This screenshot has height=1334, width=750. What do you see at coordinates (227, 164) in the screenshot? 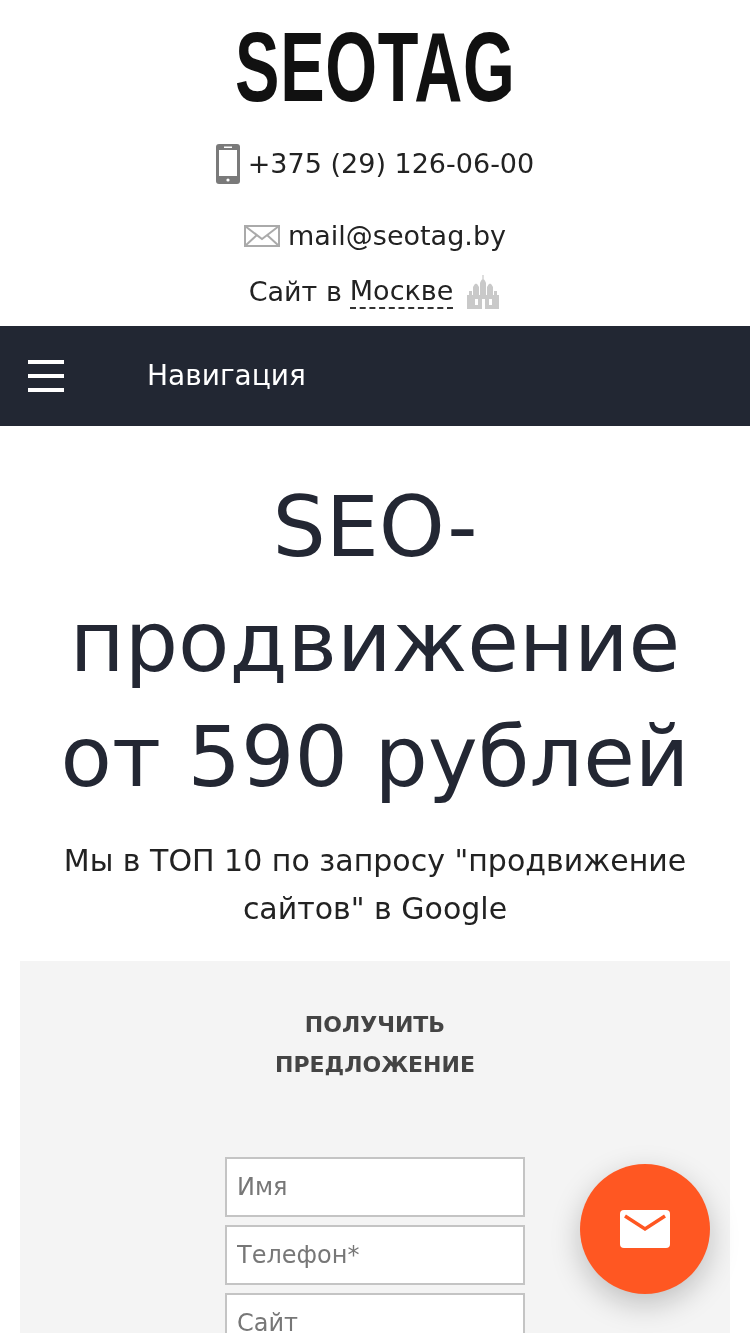
I see `mobile-phone-icon` at bounding box center [227, 164].